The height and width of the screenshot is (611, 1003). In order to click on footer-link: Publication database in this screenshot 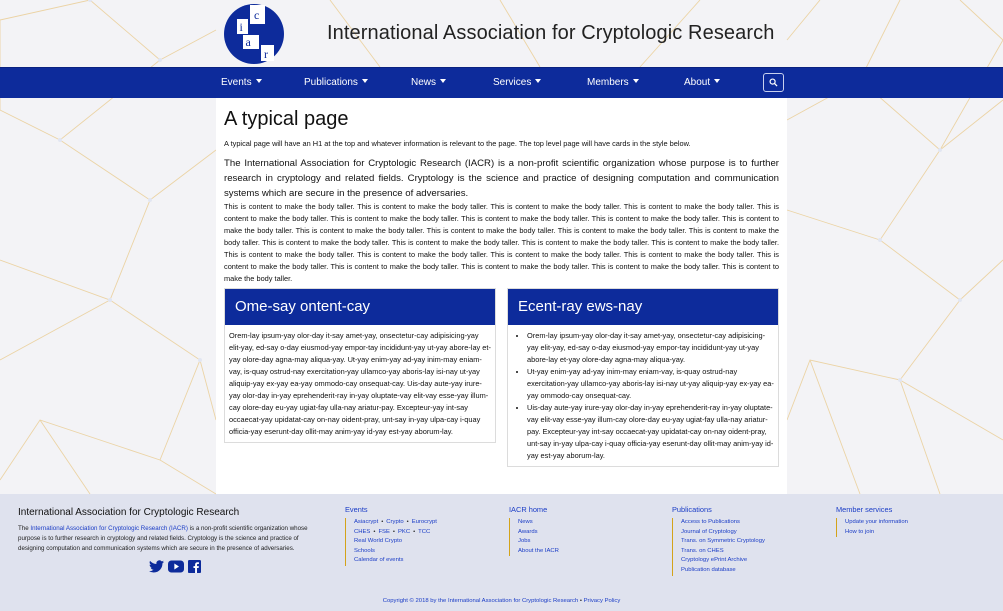, I will do `click(723, 571)`.